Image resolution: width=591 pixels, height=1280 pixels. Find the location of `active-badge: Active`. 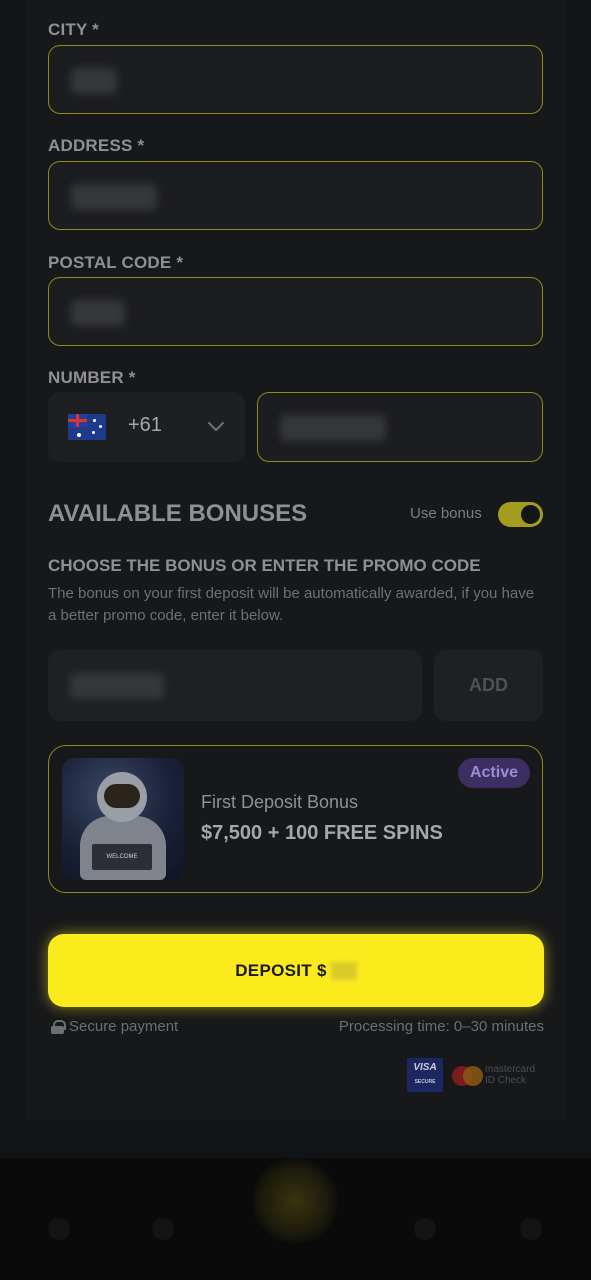

active-badge: Active is located at coordinates (493, 773).